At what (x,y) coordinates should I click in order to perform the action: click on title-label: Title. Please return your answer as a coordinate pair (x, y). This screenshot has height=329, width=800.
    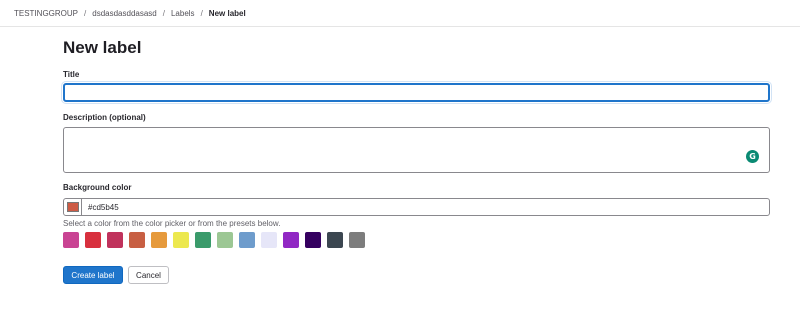
    Looking at the image, I should click on (71, 74).